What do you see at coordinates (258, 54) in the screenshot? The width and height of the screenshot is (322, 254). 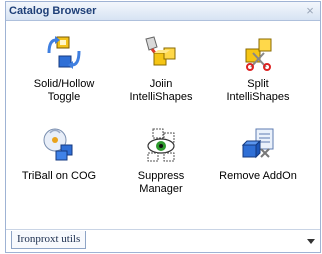 I see `split-intellishapes-icon` at bounding box center [258, 54].